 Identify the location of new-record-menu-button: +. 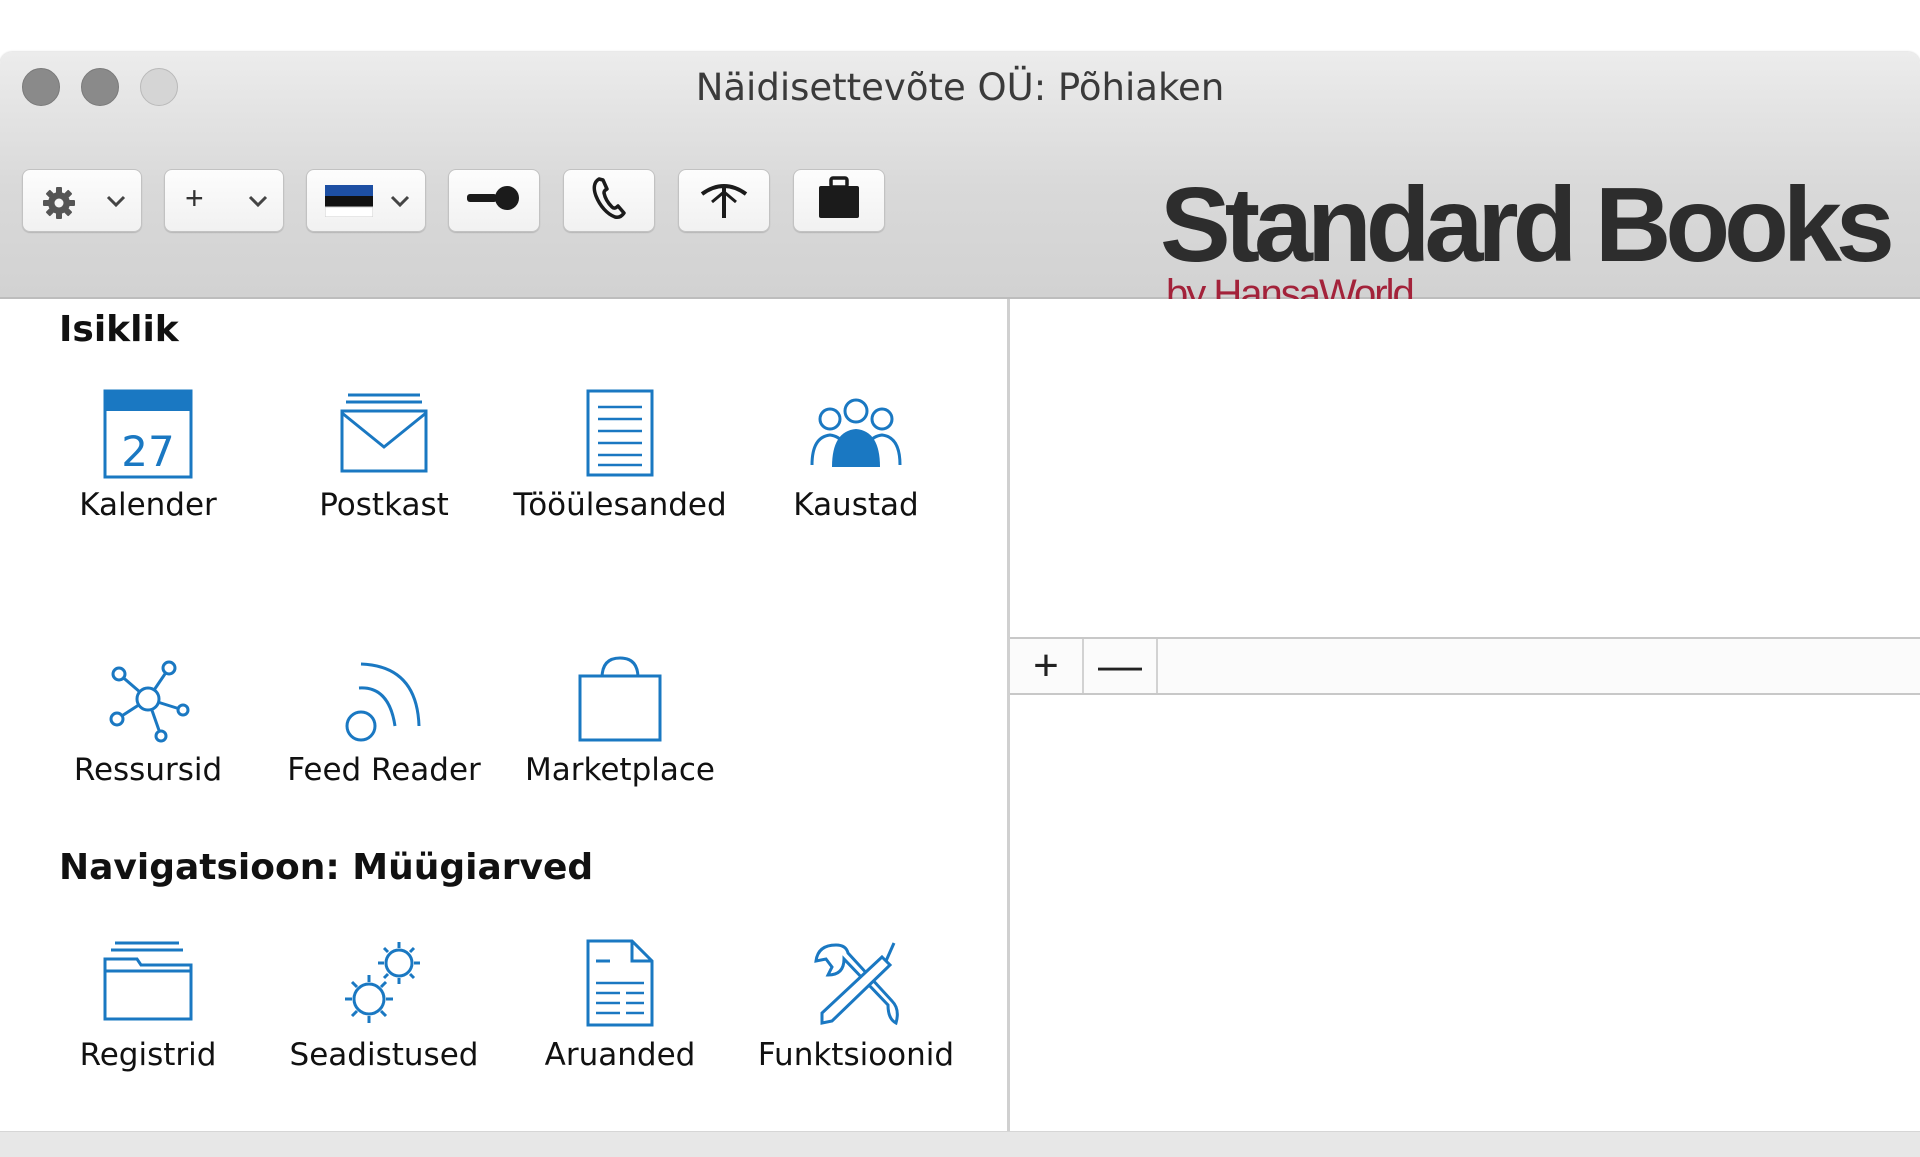
(224, 200).